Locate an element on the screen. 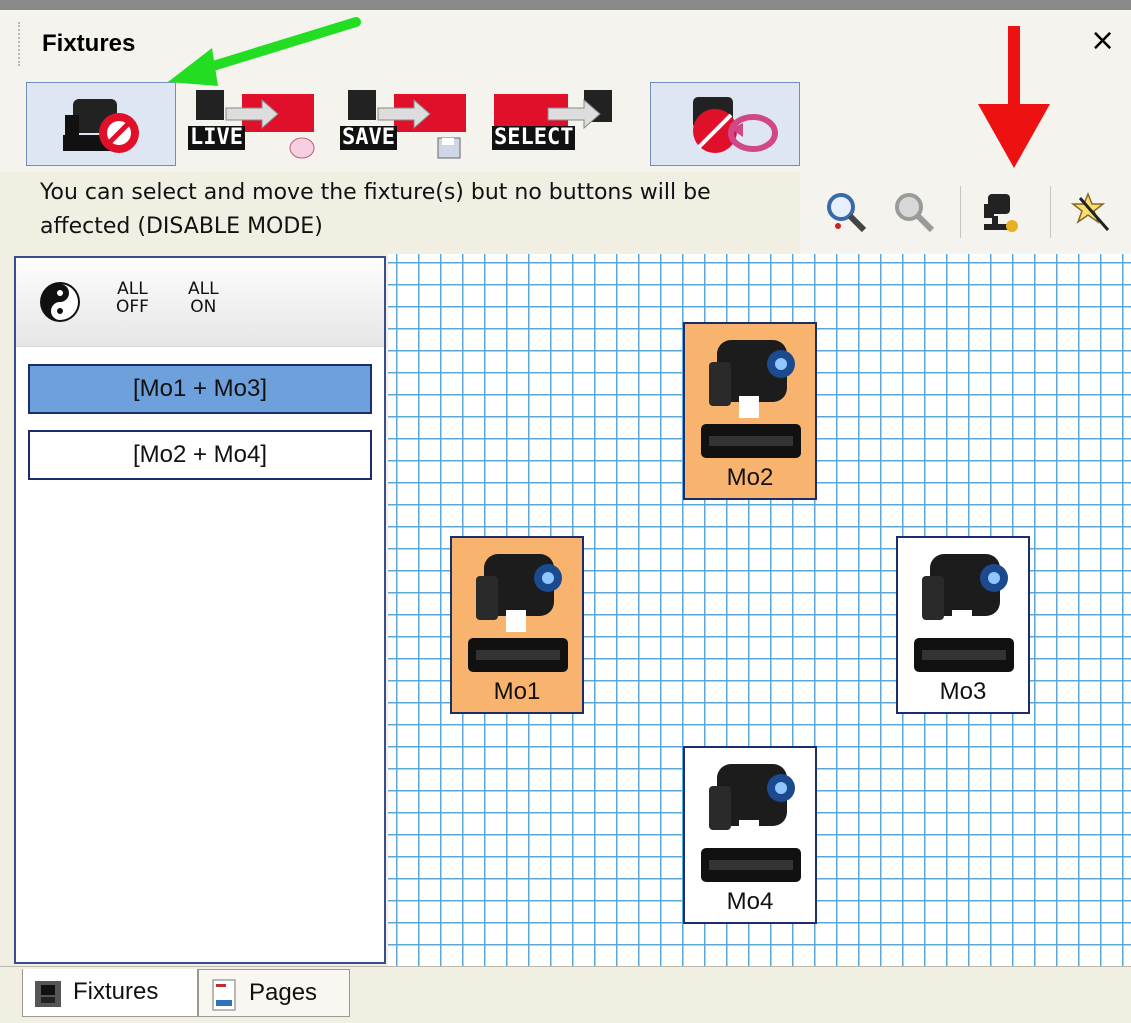 Image resolution: width=1131 pixels, height=1023 pixels. yin-yang-icon is located at coordinates (60, 302).